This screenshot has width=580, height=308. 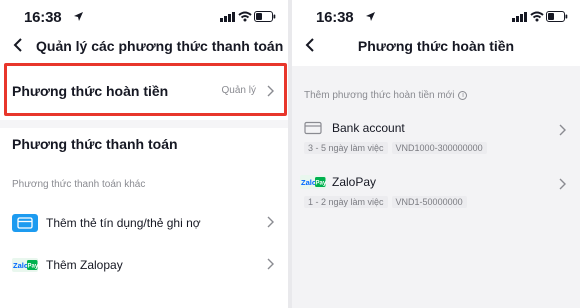 I want to click on info-icon: i, so click(x=463, y=95).